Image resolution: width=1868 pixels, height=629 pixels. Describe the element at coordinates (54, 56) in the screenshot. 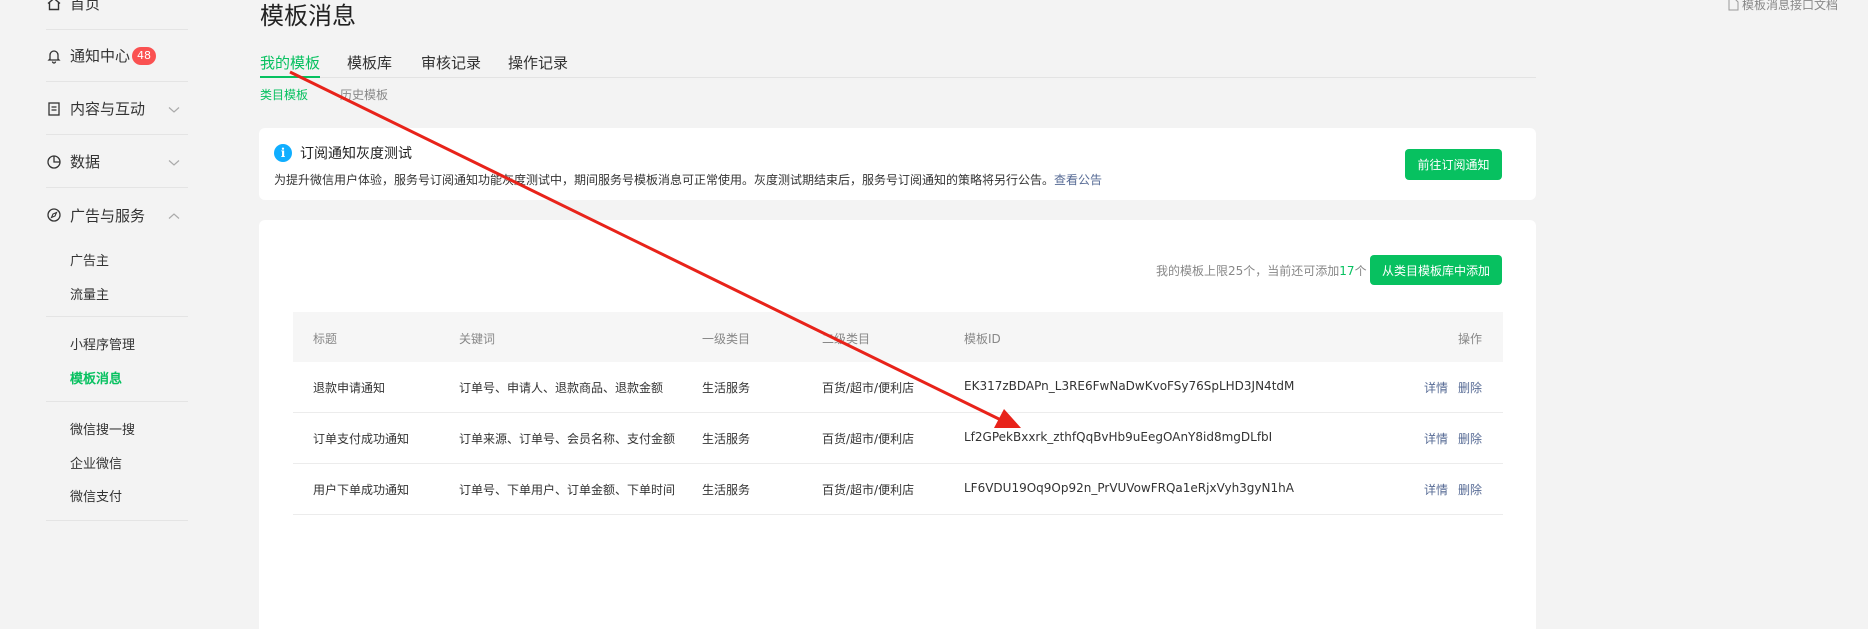

I see `bell-icon` at that location.